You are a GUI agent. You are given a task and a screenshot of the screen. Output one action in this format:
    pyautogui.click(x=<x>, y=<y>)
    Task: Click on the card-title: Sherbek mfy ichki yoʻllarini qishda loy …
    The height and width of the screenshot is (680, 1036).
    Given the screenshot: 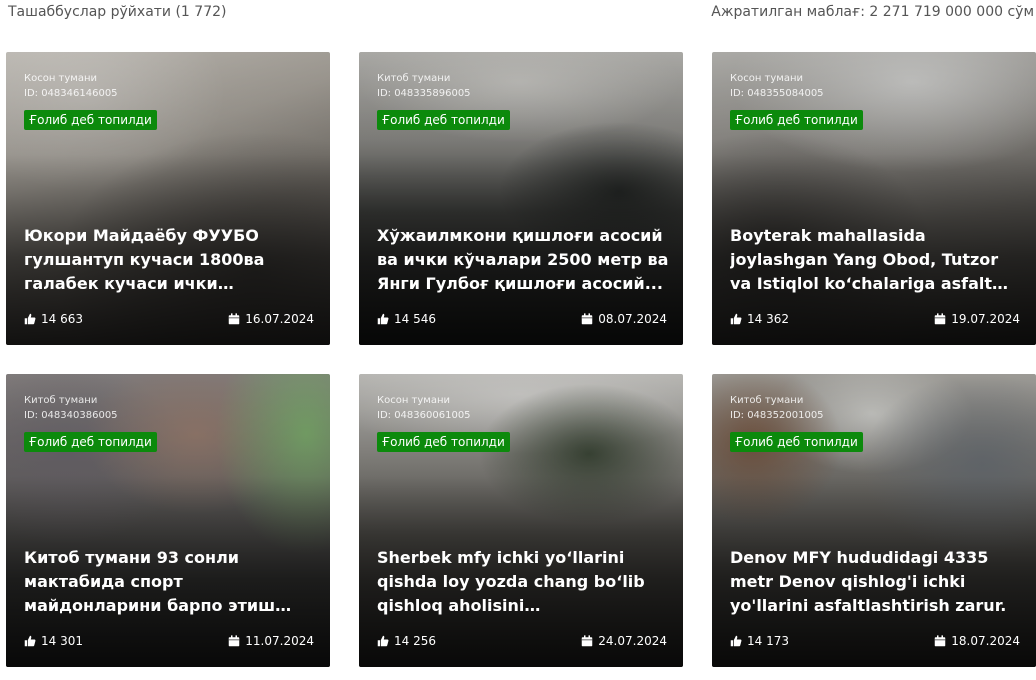 What is the action you would take?
    pyautogui.click(x=523, y=582)
    